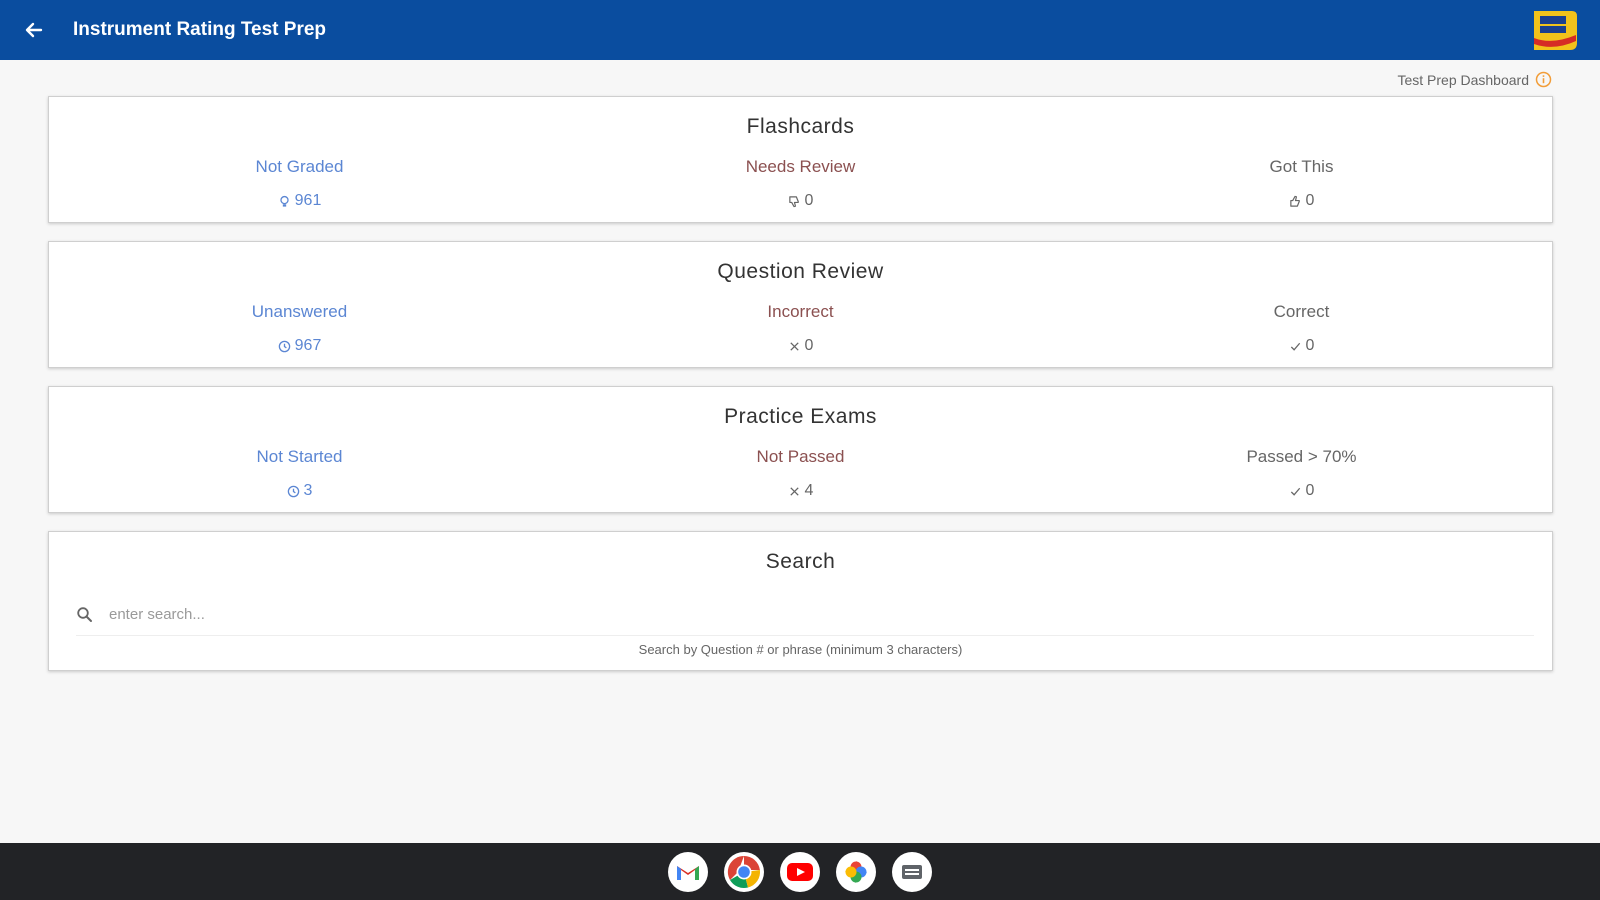 This screenshot has width=1600, height=900. I want to click on question-review-title: Question Review, so click(800, 271).